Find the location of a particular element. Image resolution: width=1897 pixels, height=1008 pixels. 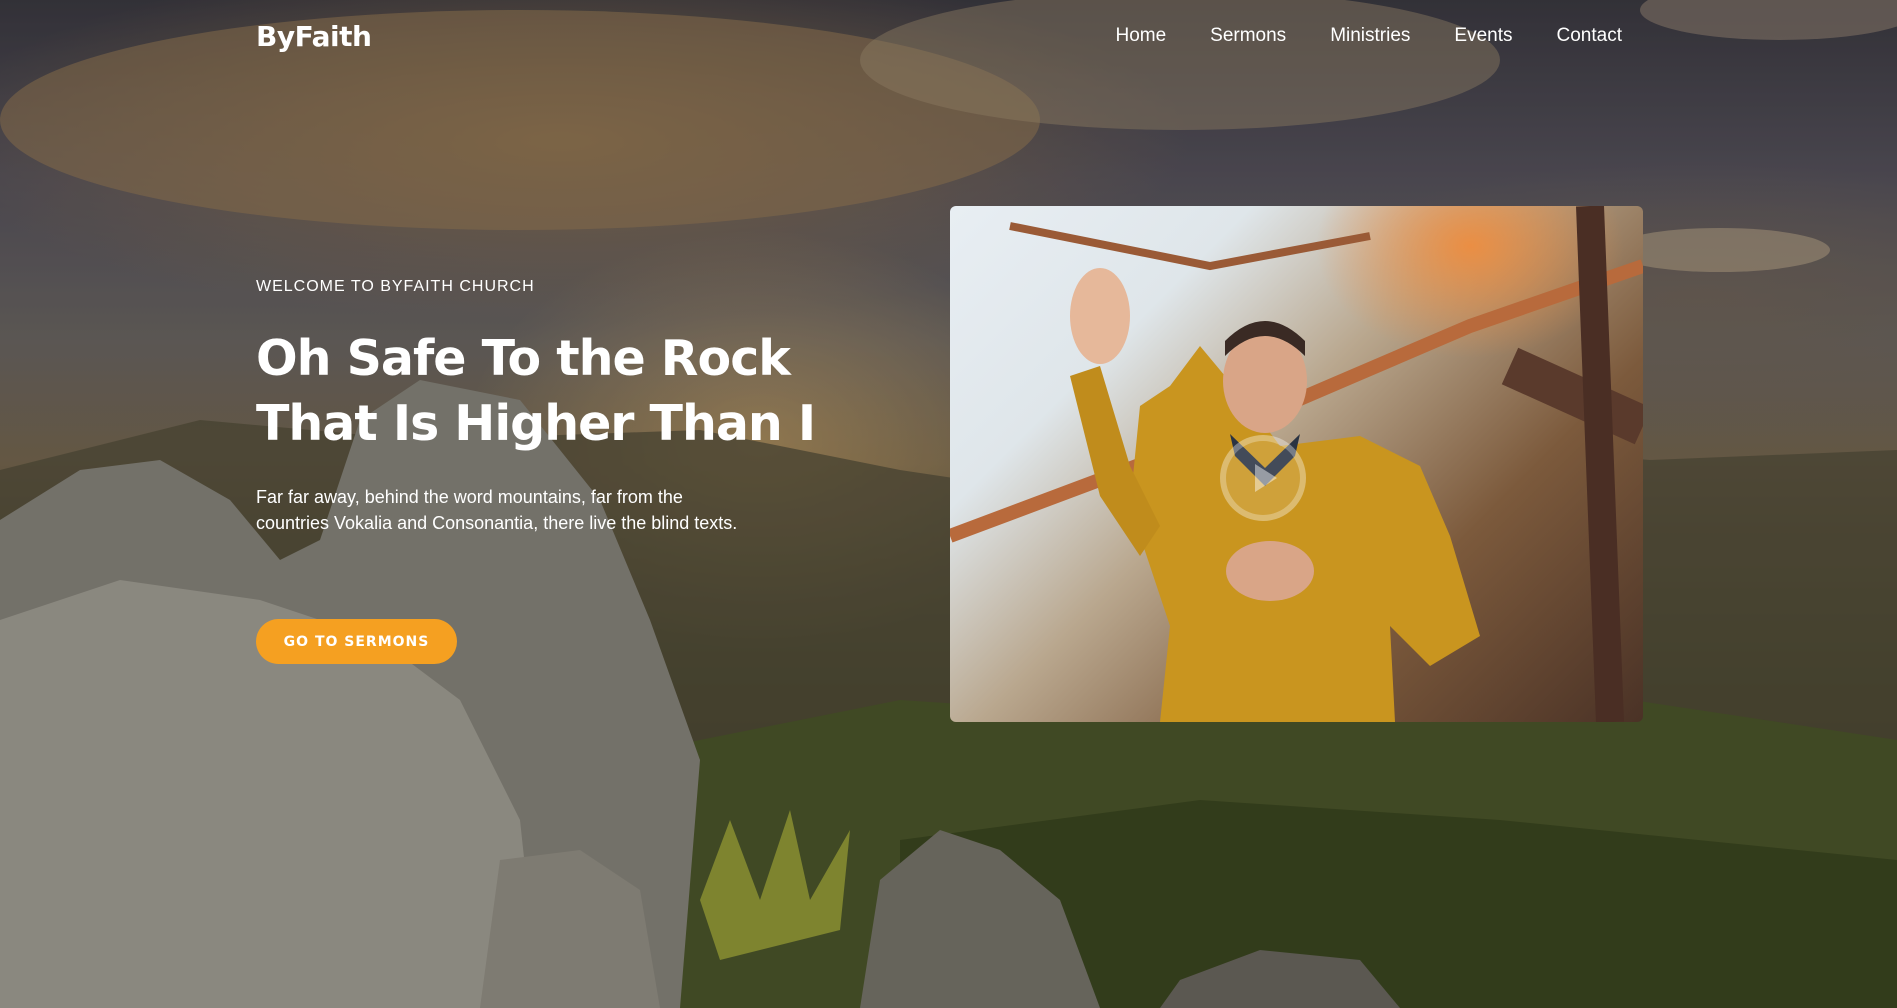

hero-title-line-2: That Is Higher Than I is located at coordinates (536, 423).